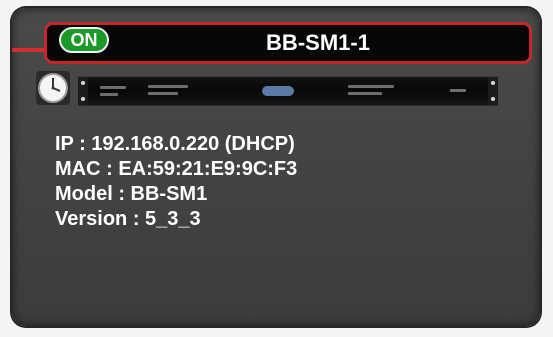 The width and height of the screenshot is (553, 337). I want to click on clock-icon, so click(53, 88).